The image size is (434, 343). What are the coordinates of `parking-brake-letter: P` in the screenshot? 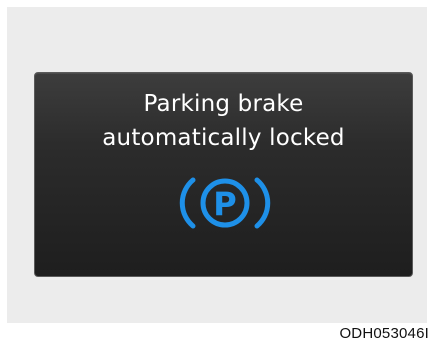 It's located at (224, 204).